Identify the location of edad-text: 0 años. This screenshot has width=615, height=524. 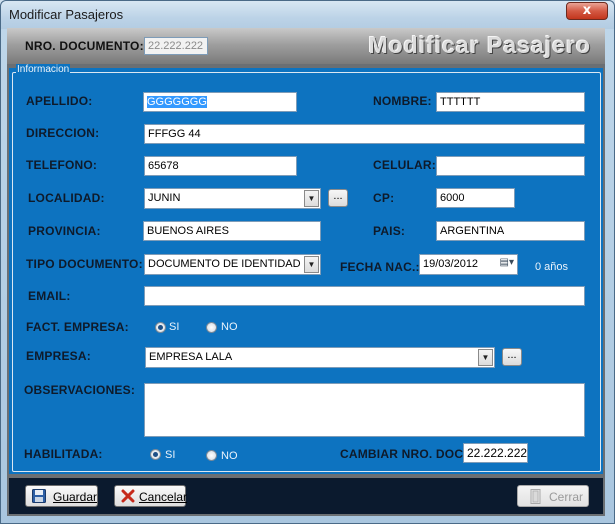
(552, 267).